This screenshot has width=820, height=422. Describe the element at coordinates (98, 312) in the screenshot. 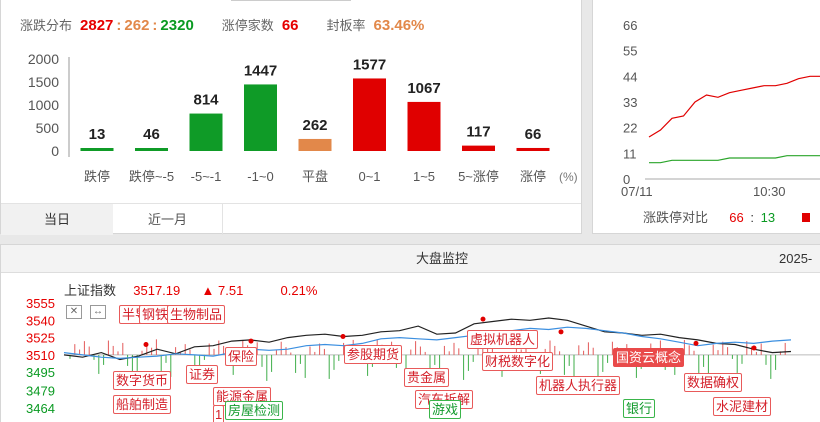

I see `expand-horizontal-icon: ↔` at that location.